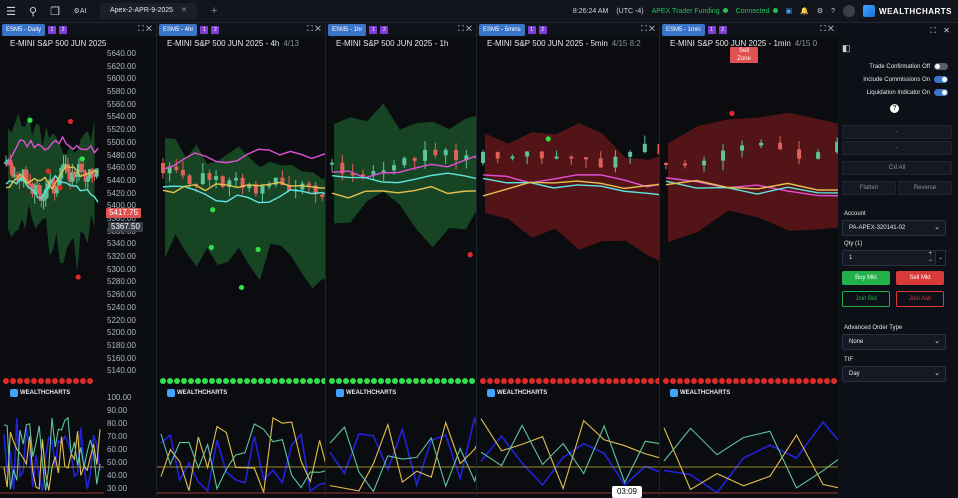 This screenshot has height=498, width=958. I want to click on oscillator-tick: 30.00, so click(117, 488).